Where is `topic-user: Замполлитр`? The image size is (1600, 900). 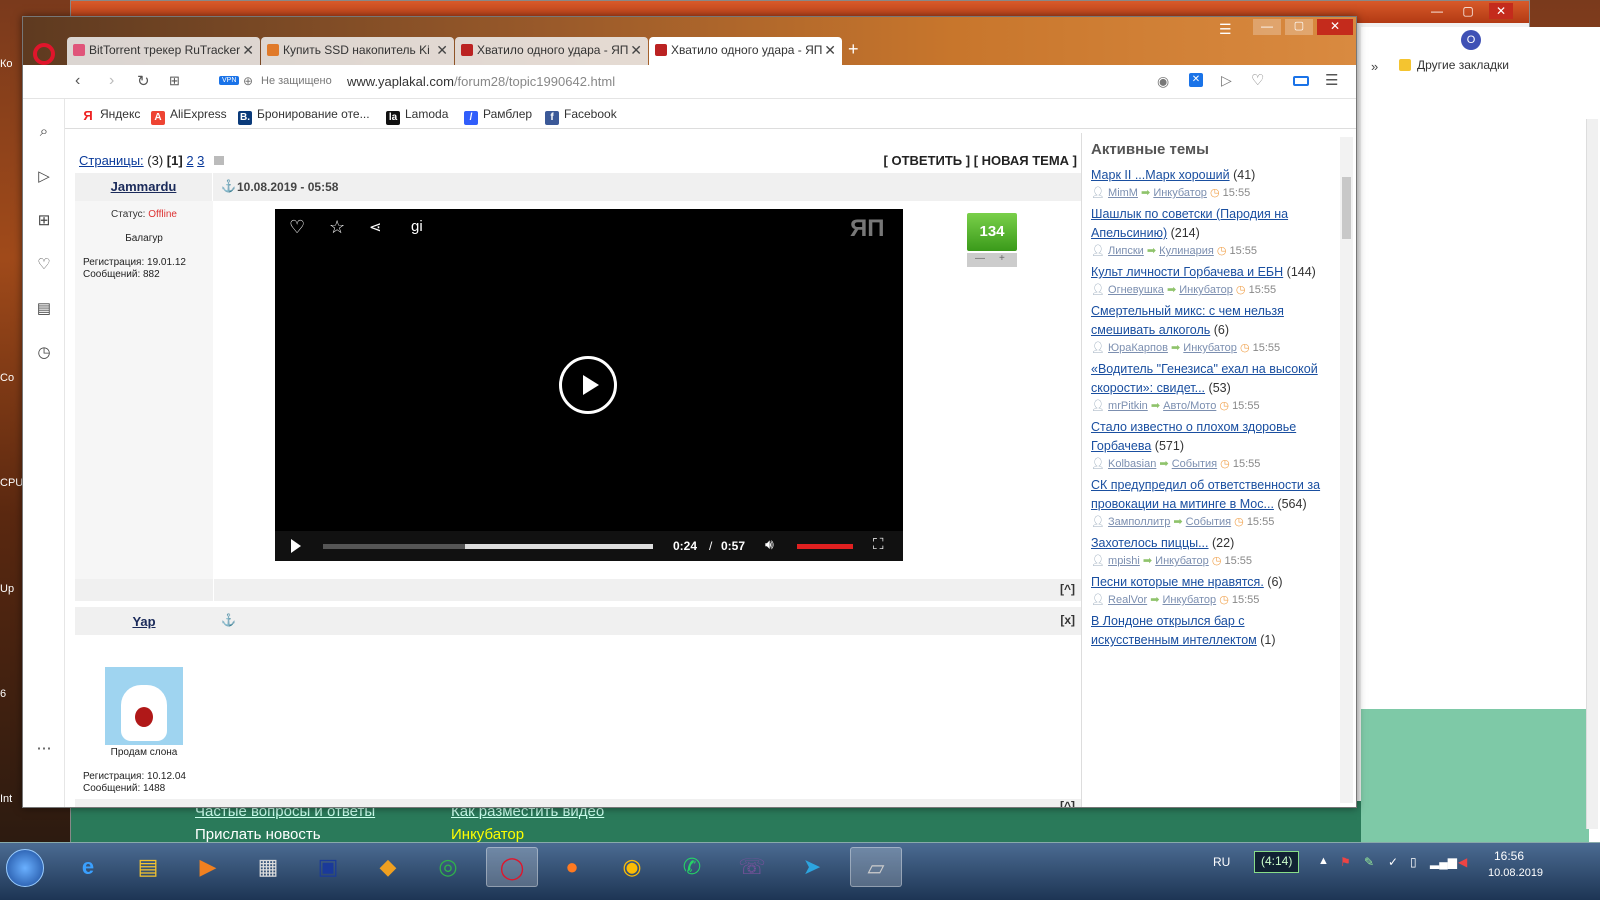
topic-user: Замполлитр is located at coordinates (1139, 522).